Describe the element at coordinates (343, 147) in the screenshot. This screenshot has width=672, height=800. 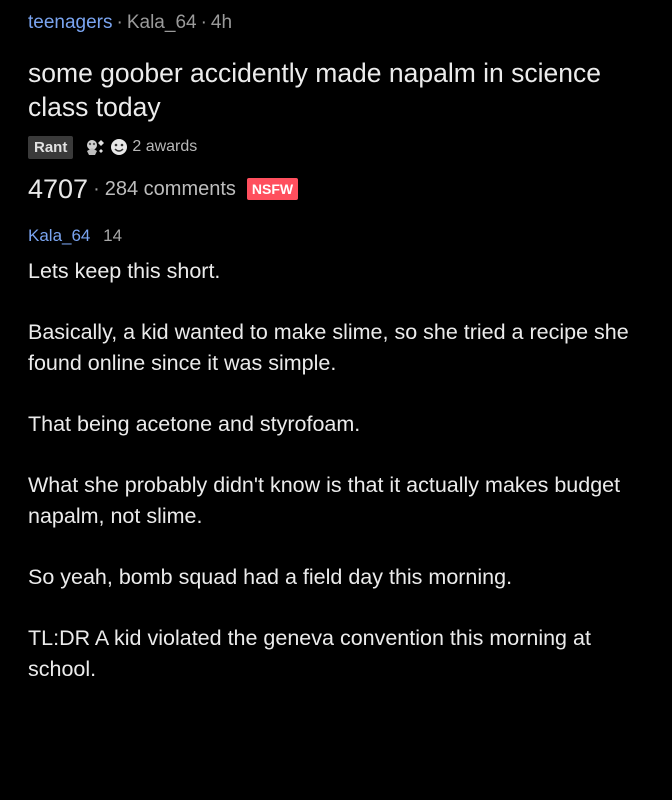
I see `flair-row: Rant 2 awards` at that location.